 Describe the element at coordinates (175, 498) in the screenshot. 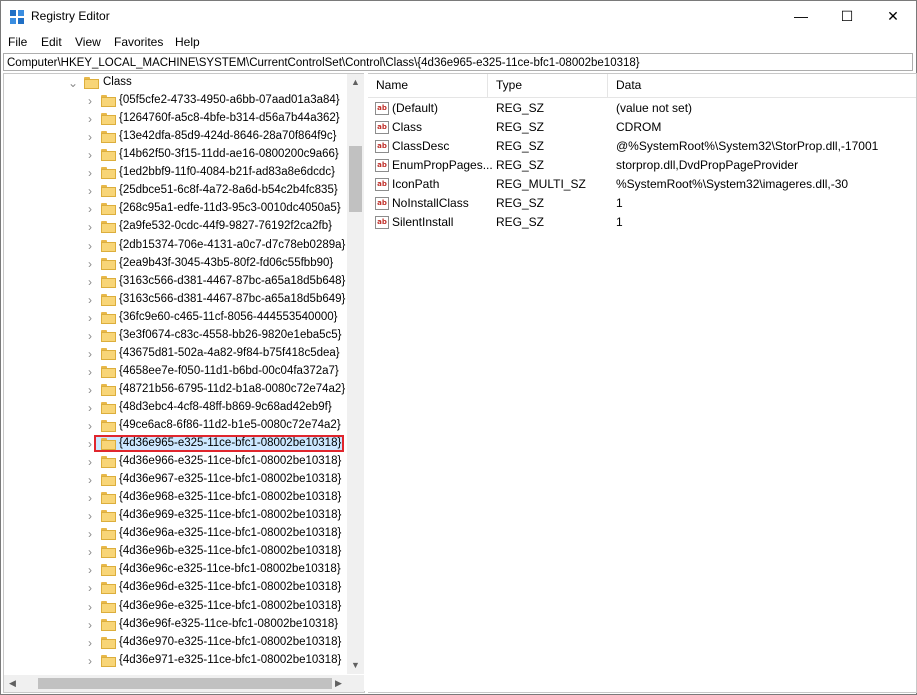

I see `tree-item: › {4d36e968-e325-11ce-bfc1-08002be10318}` at that location.